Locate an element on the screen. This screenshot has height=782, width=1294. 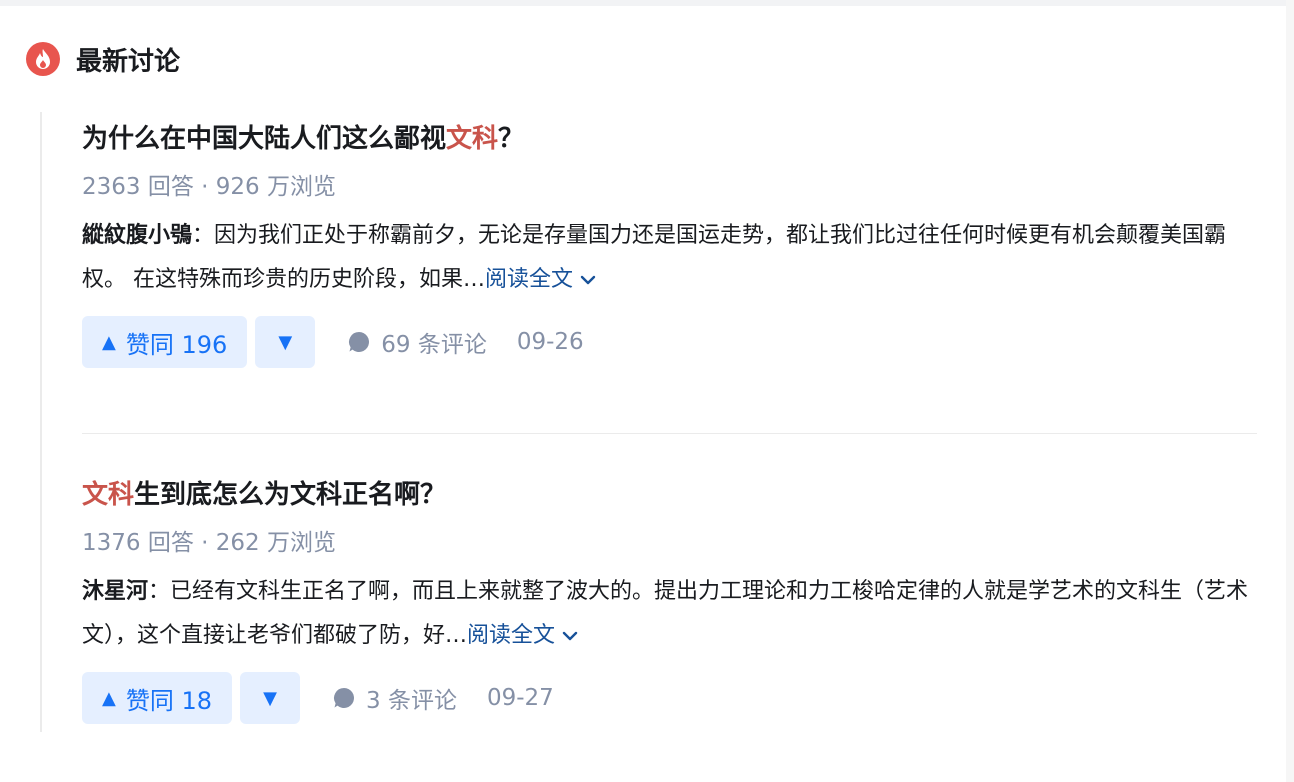
upvote-button: ▲ 赞同 18 is located at coordinates (157, 698).